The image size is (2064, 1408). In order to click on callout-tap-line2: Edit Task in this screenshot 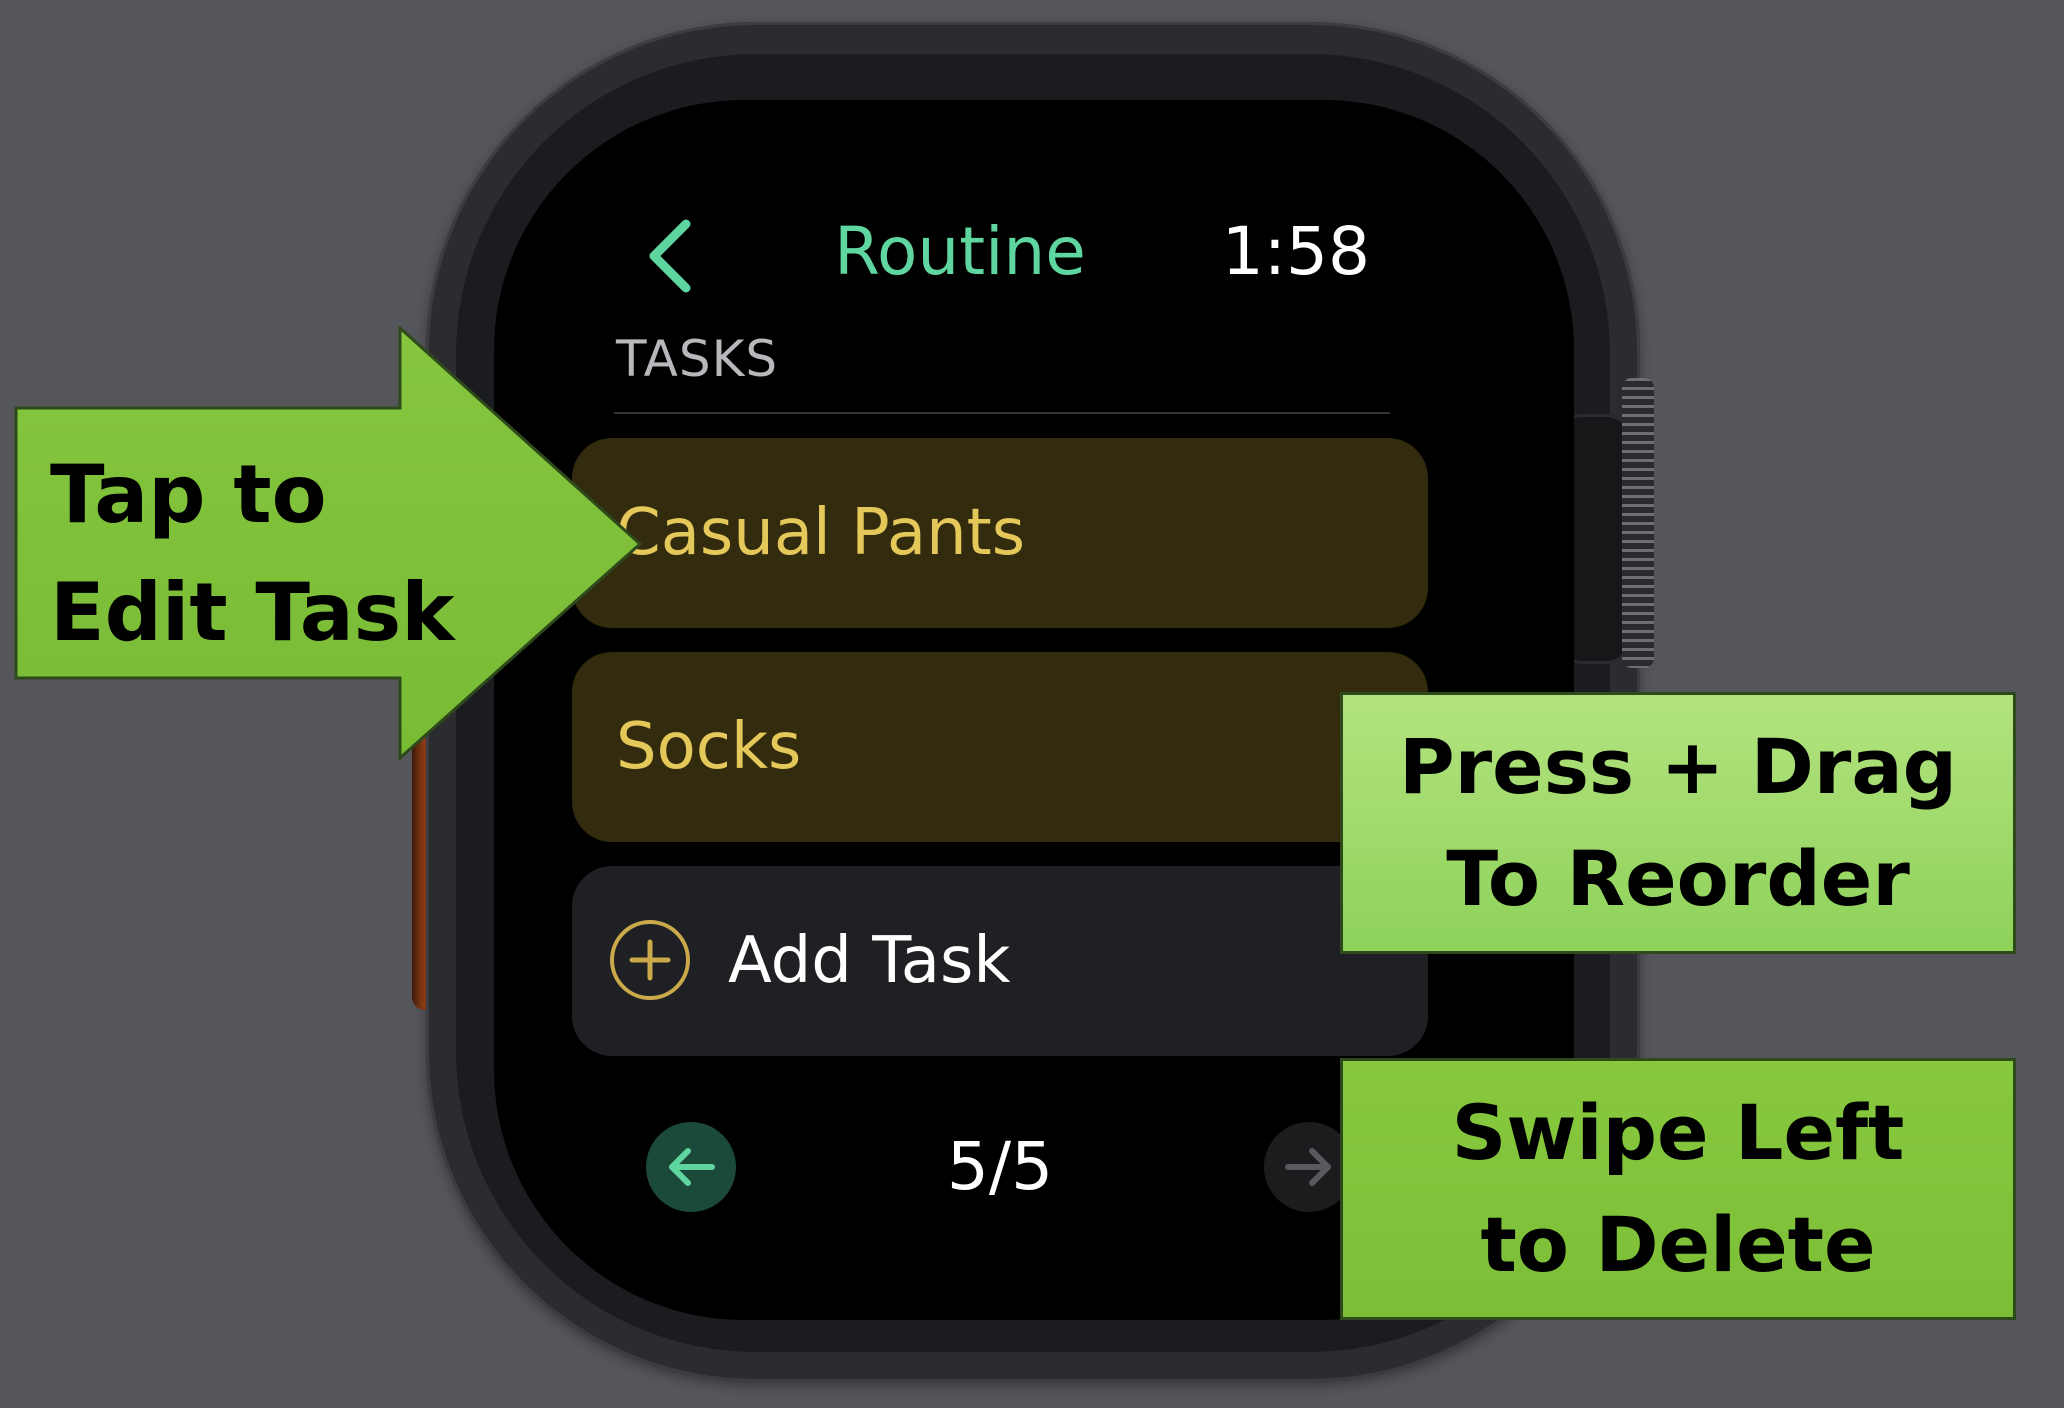, I will do `click(252, 612)`.